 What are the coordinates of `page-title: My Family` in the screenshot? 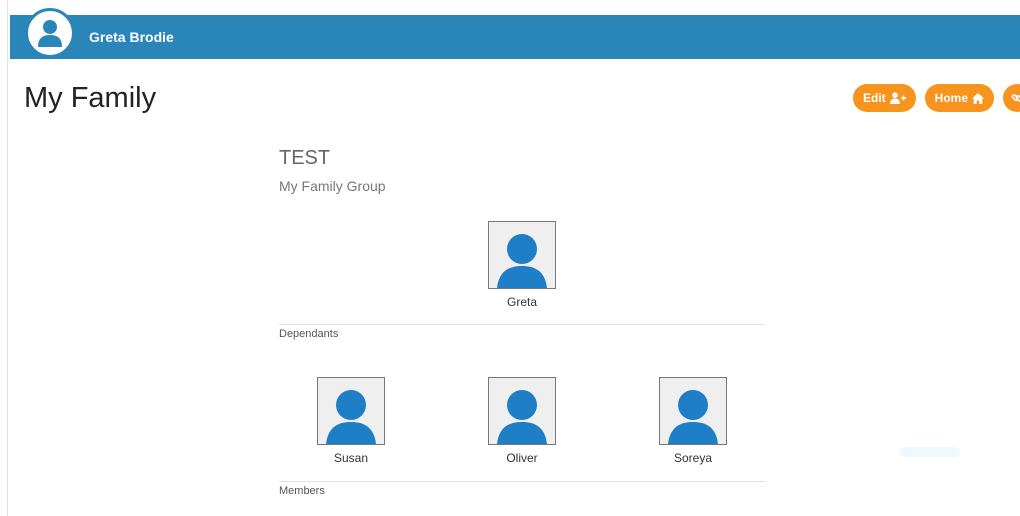 It's located at (90, 98).